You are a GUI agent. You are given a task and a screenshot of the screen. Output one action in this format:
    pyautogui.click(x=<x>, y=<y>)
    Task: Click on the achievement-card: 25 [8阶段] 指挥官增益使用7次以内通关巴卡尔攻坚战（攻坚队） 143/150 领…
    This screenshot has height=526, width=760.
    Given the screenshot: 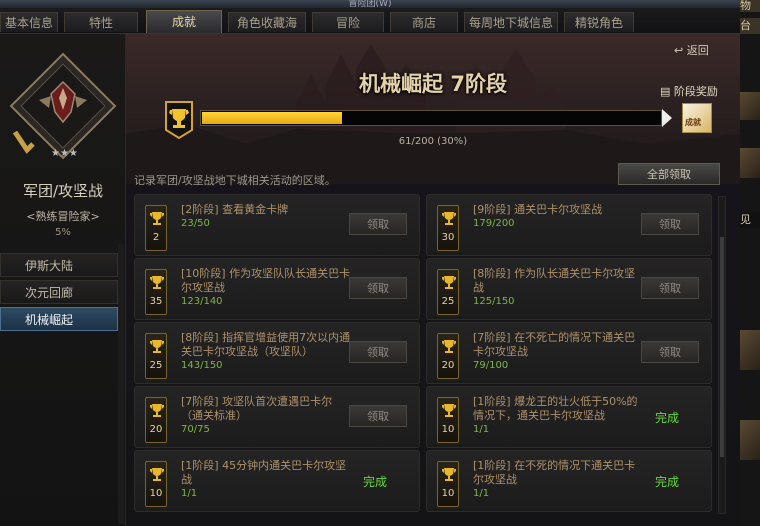 What is the action you would take?
    pyautogui.click(x=277, y=353)
    